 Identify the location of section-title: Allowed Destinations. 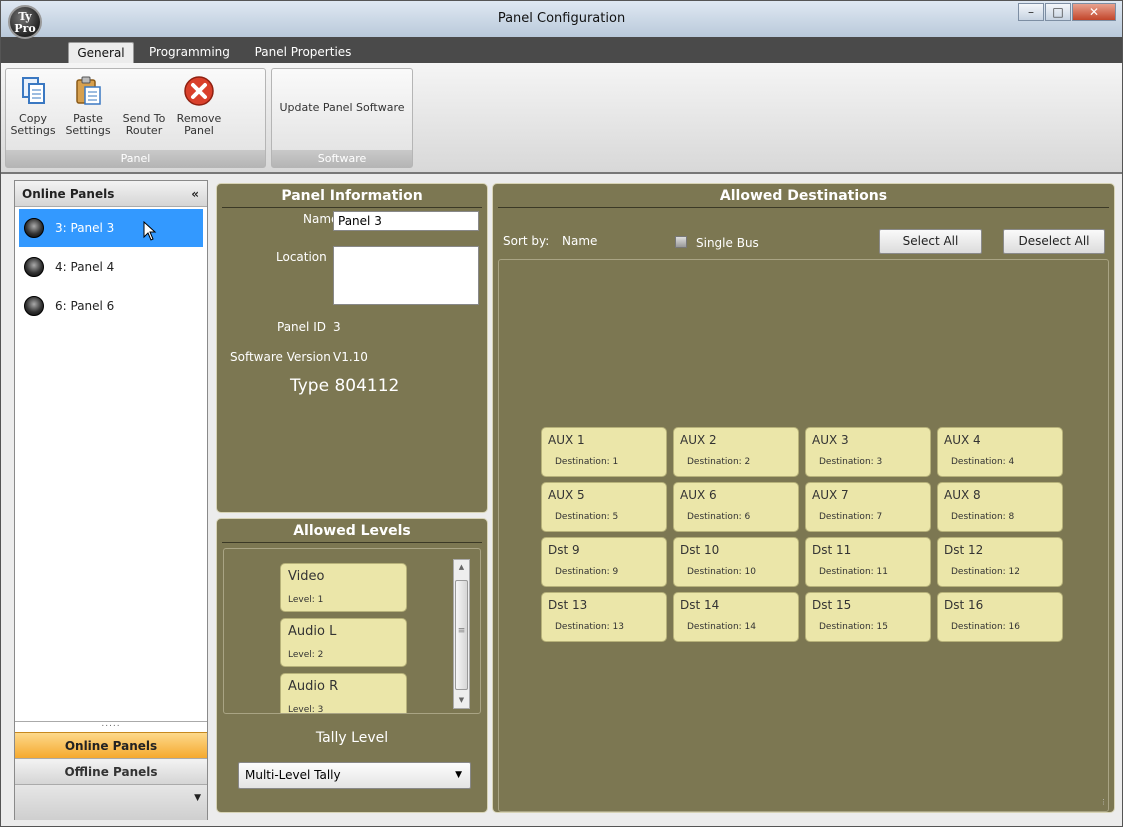
(803, 196).